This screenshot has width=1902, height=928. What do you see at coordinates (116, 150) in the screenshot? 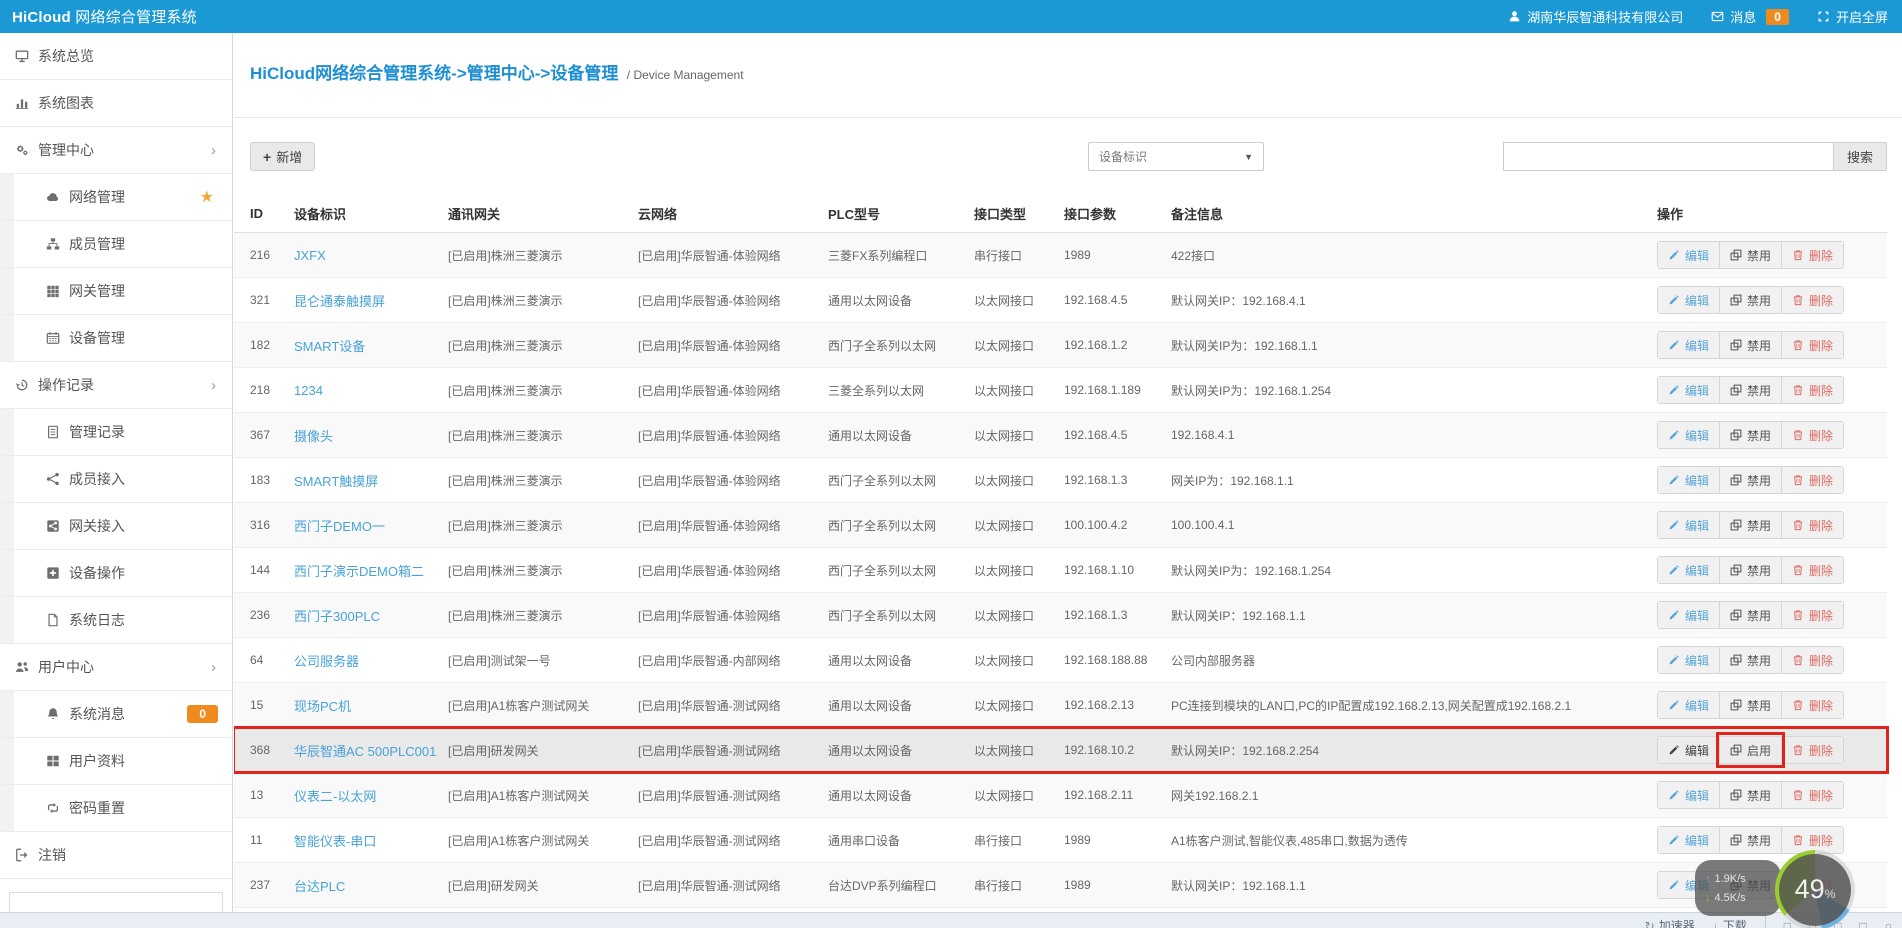
I see `sidebar-item-admin-center: 管理中心 ›` at bounding box center [116, 150].